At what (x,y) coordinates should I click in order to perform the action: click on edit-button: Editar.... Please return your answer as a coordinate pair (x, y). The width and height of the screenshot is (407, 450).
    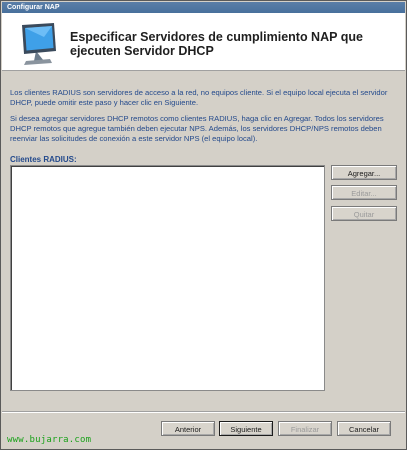
    Looking at the image, I should click on (364, 192).